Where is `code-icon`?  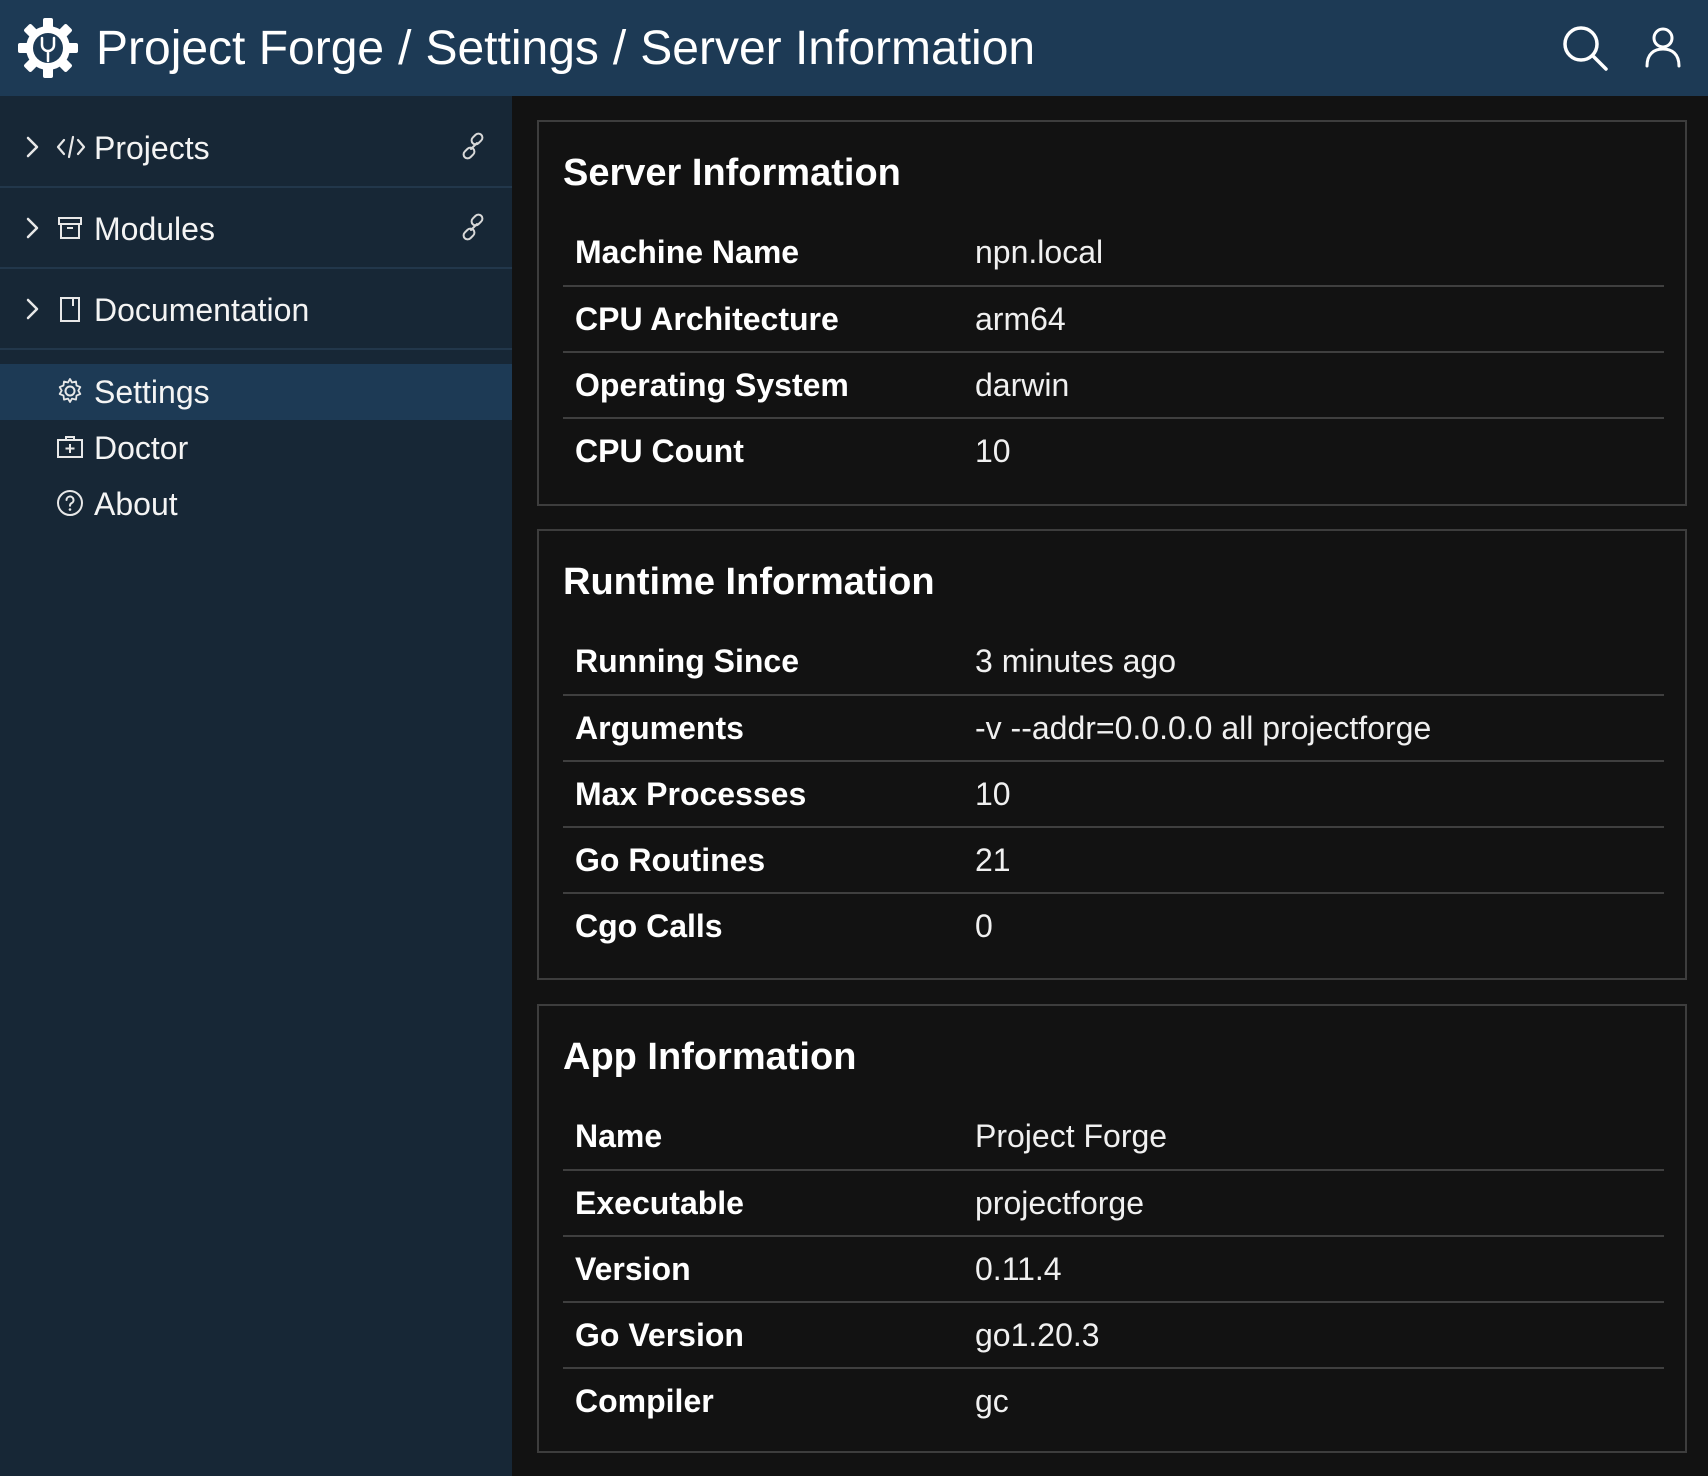
code-icon is located at coordinates (71, 147).